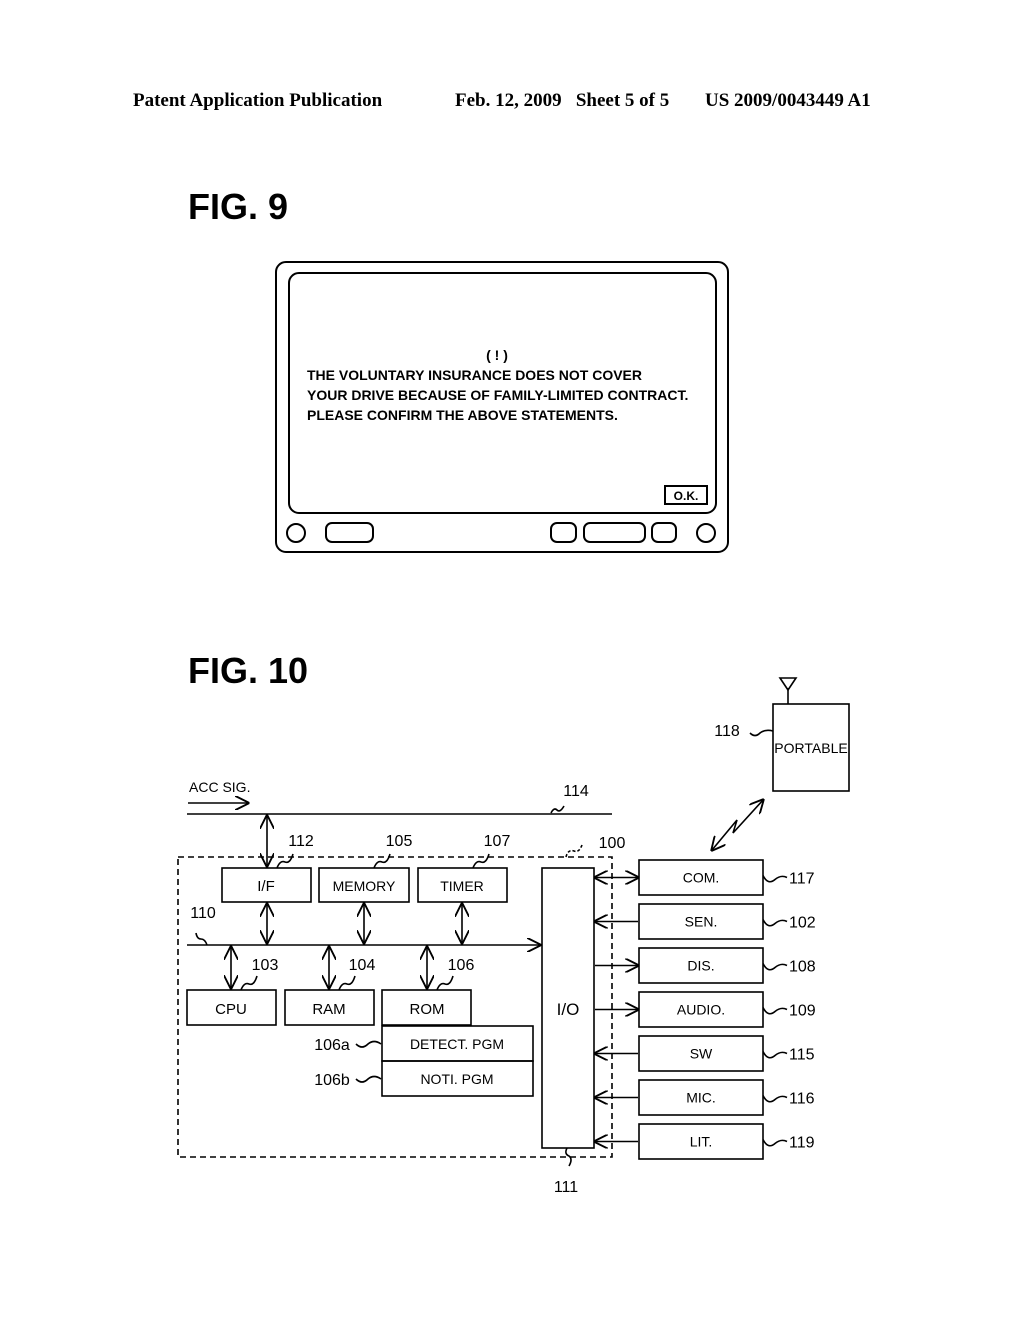 The height and width of the screenshot is (1320, 1024). Describe the element at coordinates (701, 878) in the screenshot. I see `peripheral-label: COM.` at that location.